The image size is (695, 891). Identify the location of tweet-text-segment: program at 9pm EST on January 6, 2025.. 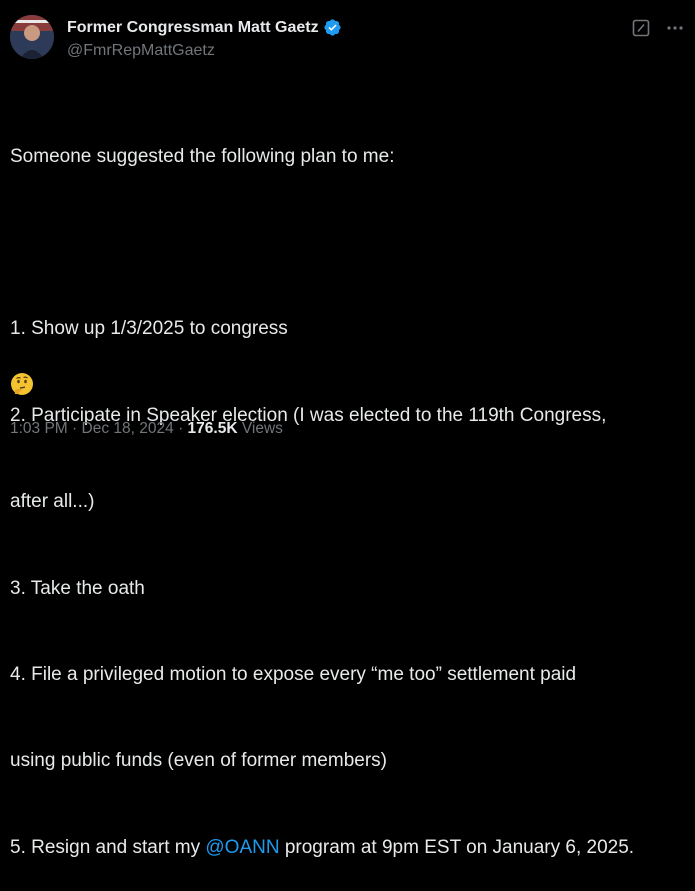
(457, 847).